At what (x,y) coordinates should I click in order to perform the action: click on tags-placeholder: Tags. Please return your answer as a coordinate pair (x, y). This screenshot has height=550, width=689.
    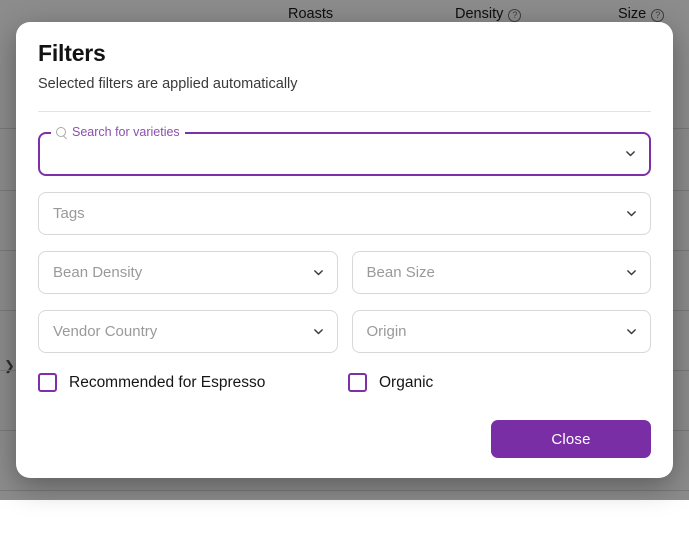
    Looking at the image, I should click on (69, 213).